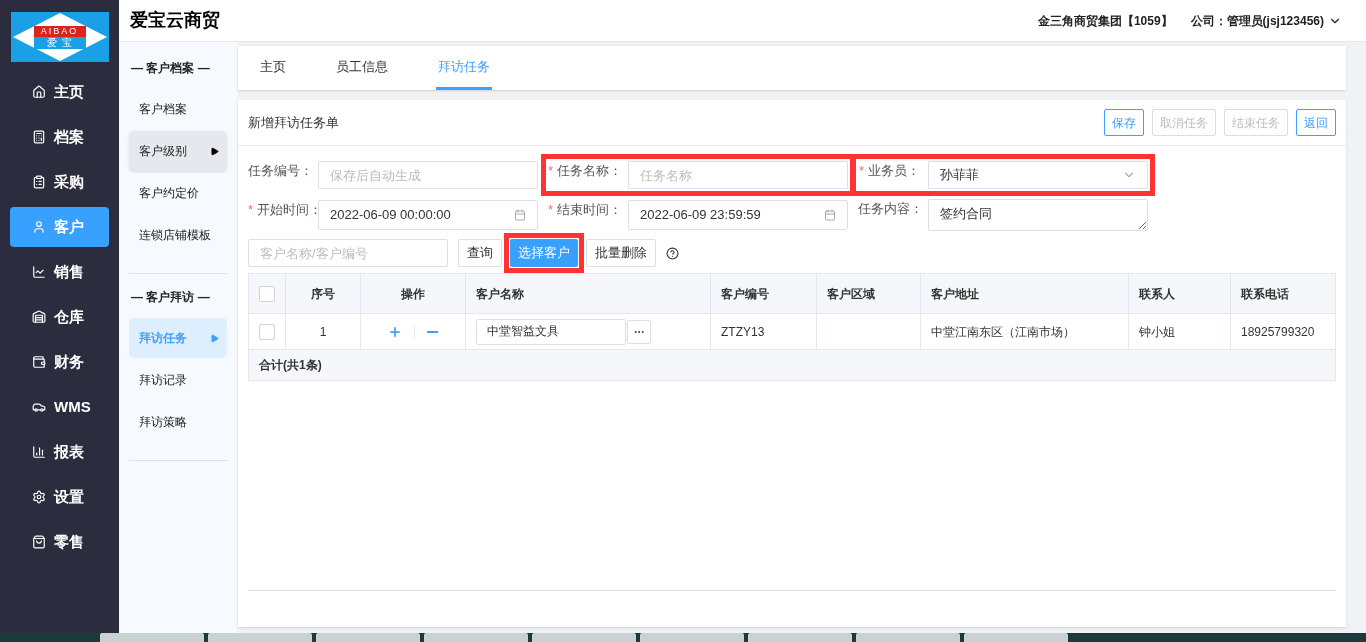 This screenshot has height=642, width=1366. Describe the element at coordinates (362, 68) in the screenshot. I see `tab: 员工信息` at that location.